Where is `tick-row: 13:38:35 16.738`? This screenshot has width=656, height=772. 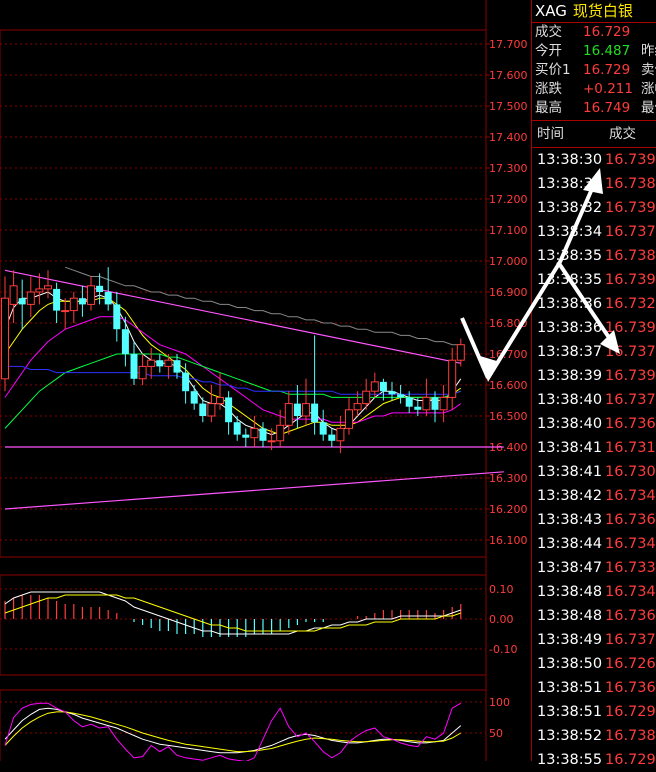 tick-row: 13:38:35 16.738 is located at coordinates (594, 256).